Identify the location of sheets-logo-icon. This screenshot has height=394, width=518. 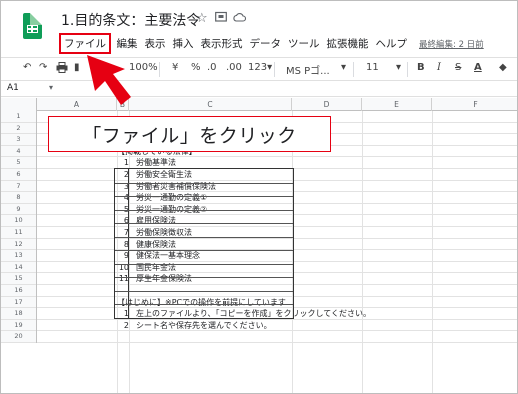
(32, 26).